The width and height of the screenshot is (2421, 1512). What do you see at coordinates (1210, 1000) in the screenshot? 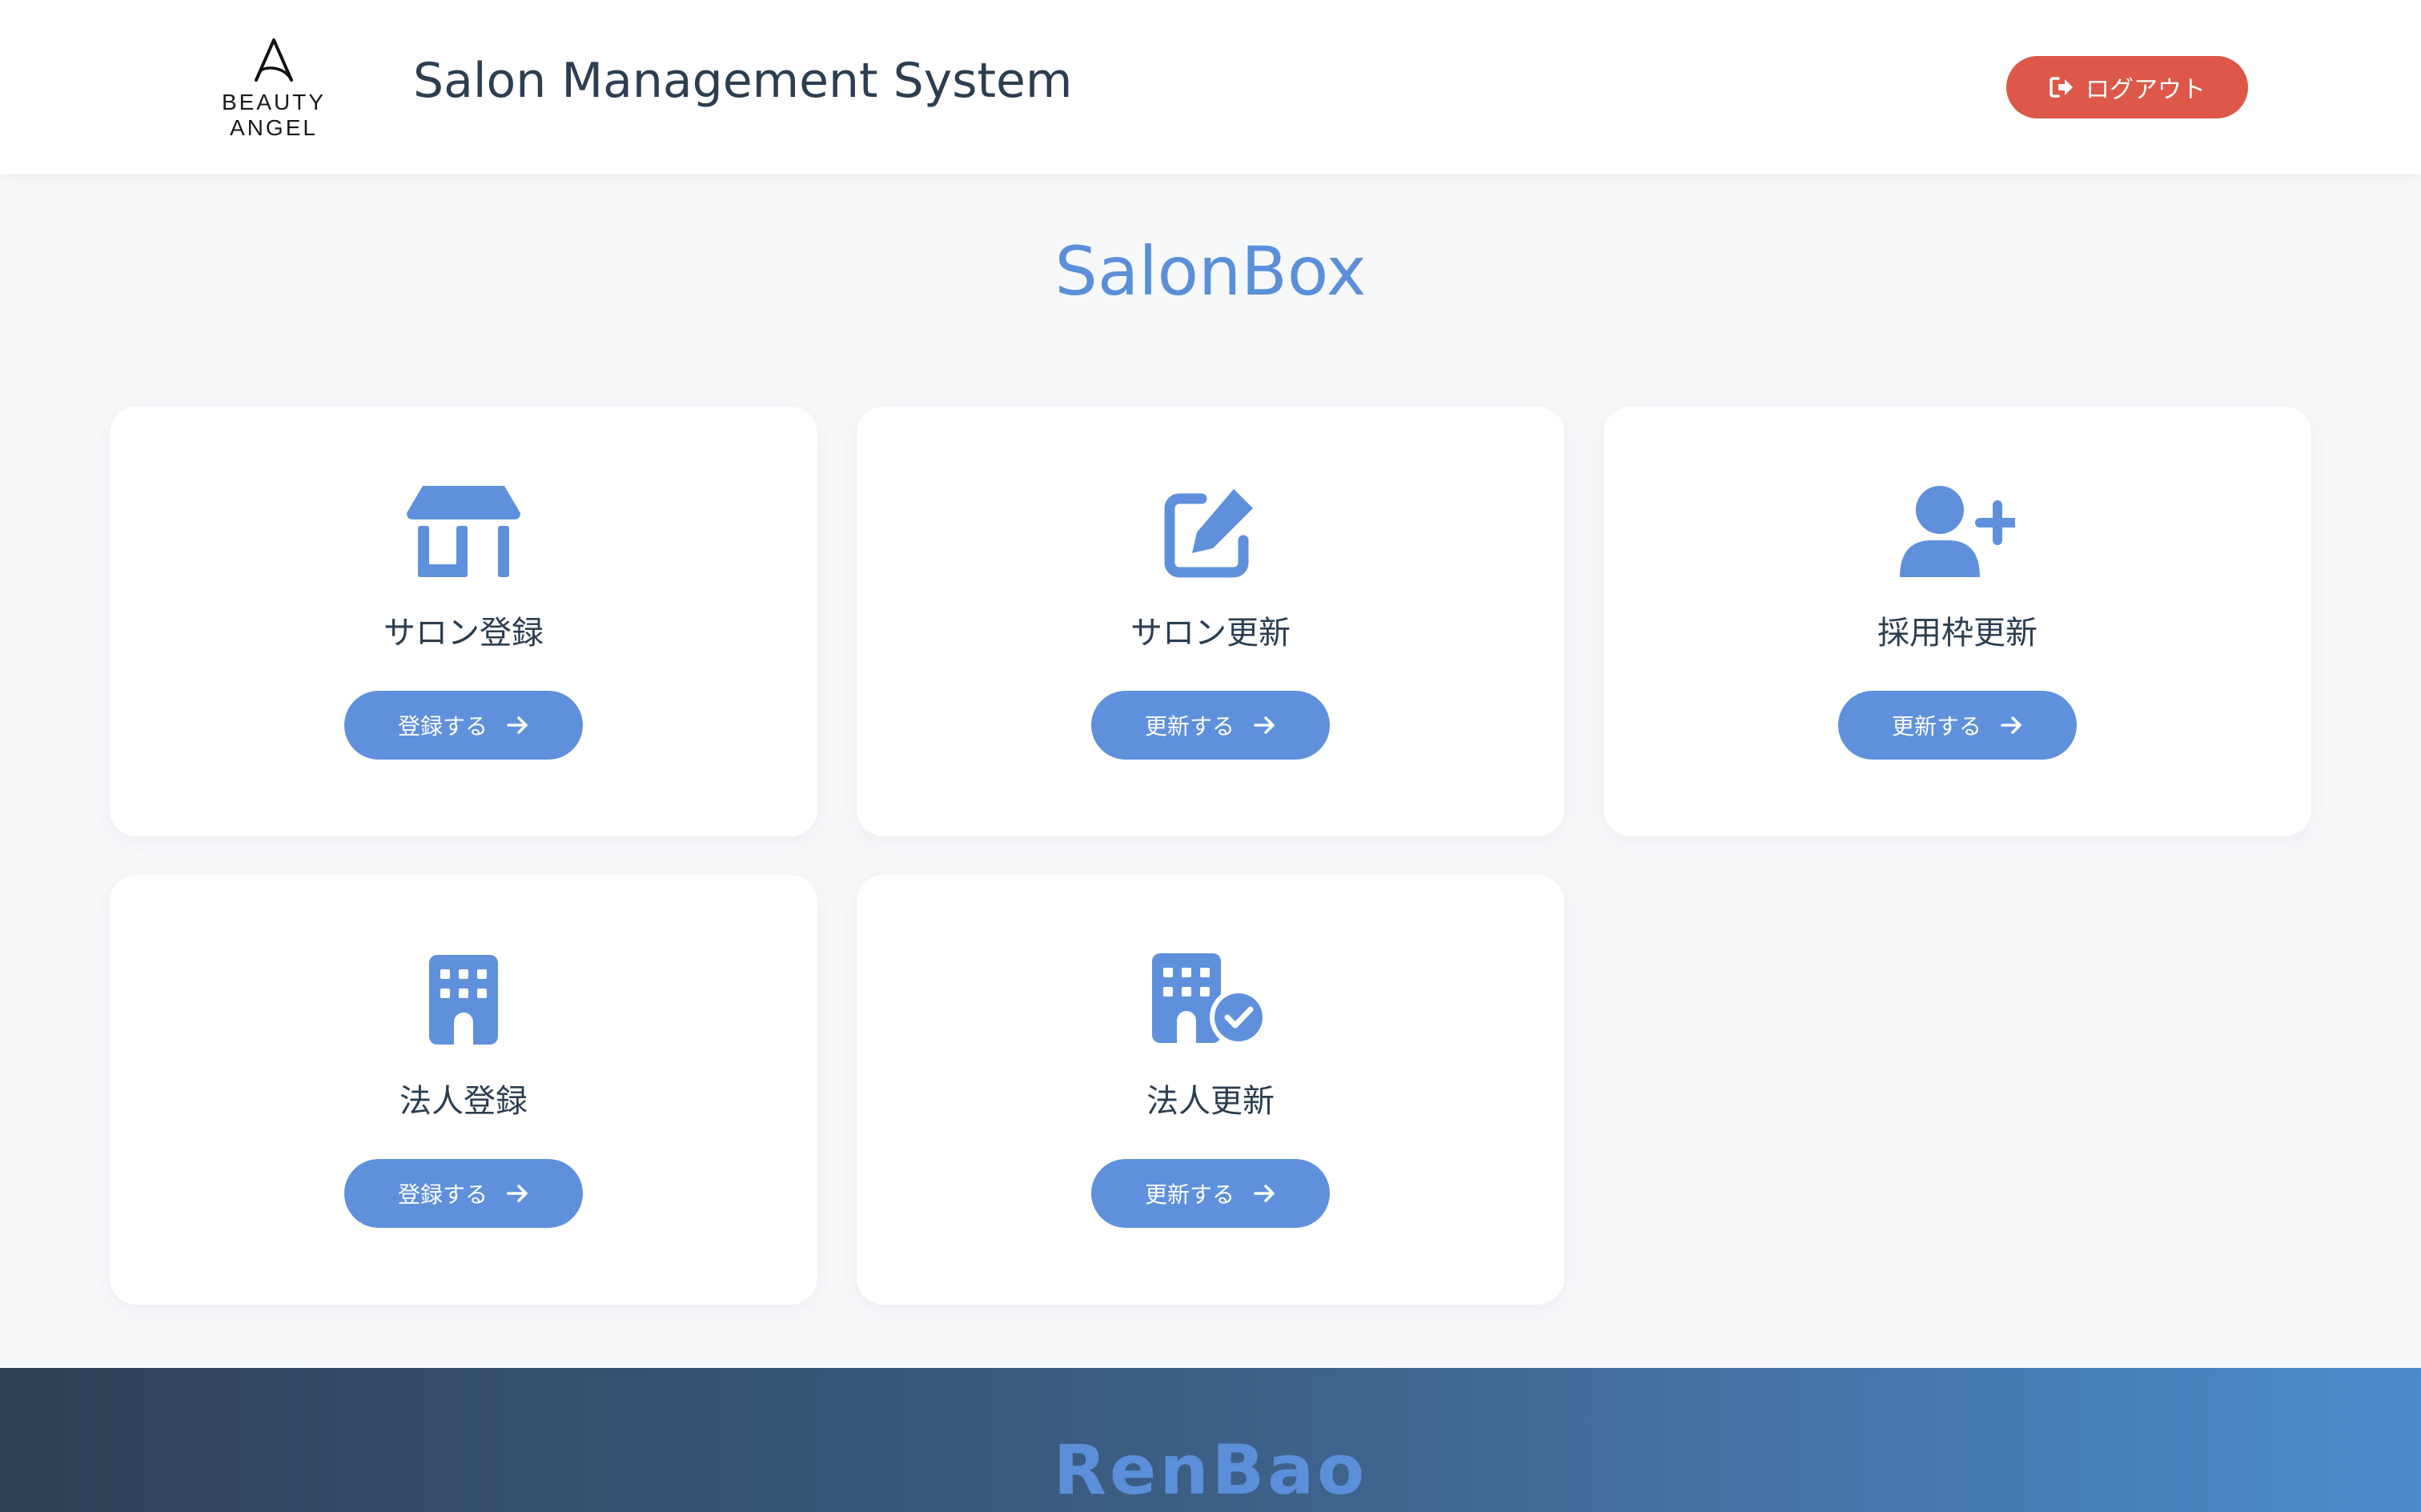
I see `building-check-icon` at bounding box center [1210, 1000].